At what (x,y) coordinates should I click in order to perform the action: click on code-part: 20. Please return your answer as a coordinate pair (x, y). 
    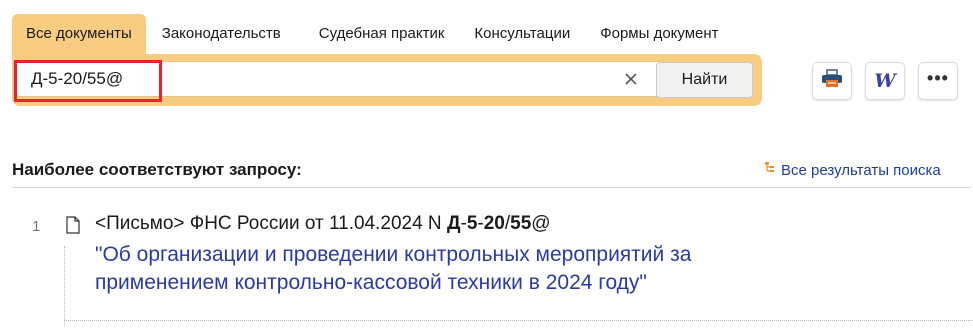
    Looking at the image, I should click on (494, 223).